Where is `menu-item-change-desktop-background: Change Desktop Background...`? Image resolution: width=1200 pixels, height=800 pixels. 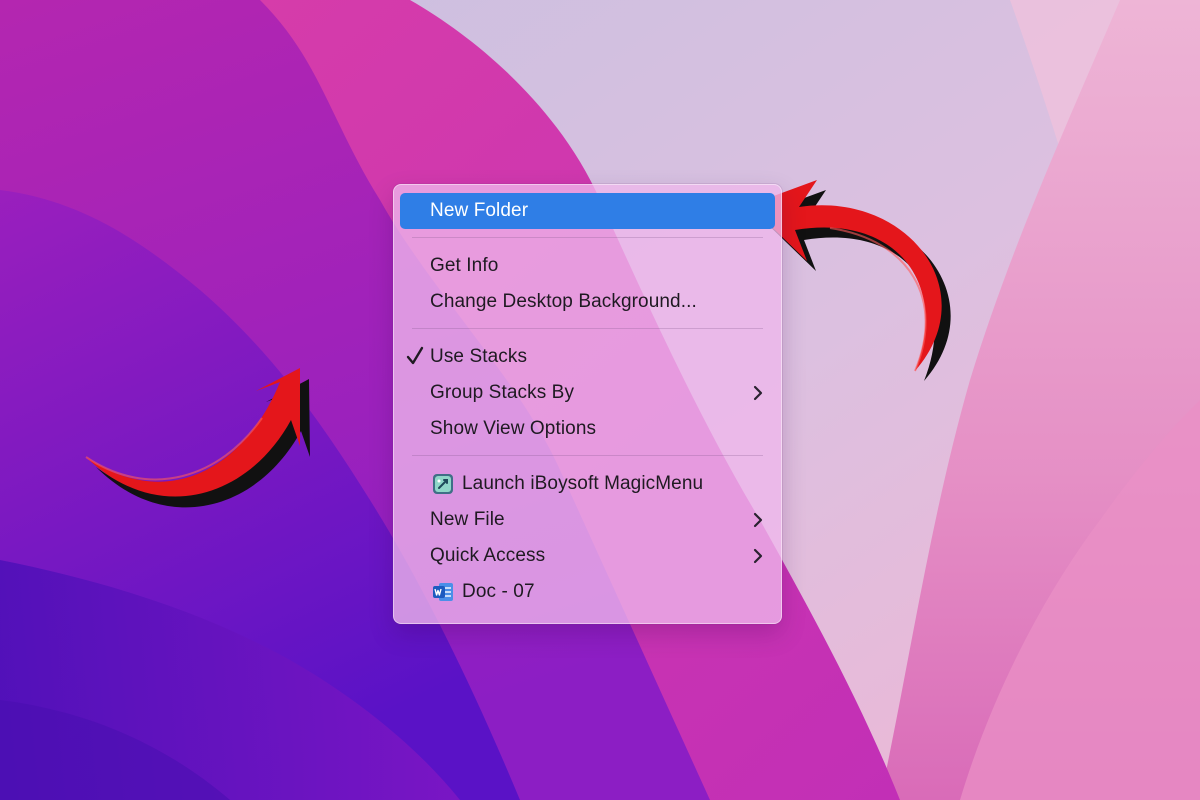
menu-item-change-desktop-background: Change Desktop Background... is located at coordinates (587, 302).